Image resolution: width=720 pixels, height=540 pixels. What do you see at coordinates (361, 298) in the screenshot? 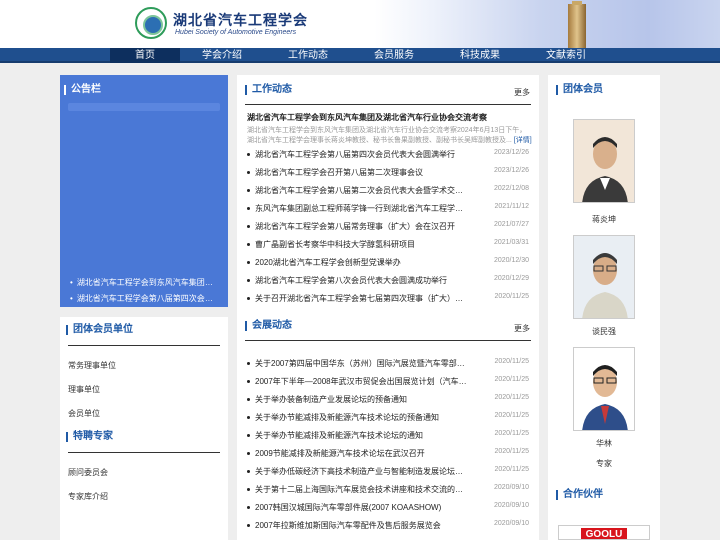
I see `news-title: 关于召开湖北省汽车工程学会第七届第四次理事（扩大）会议的通知` at bounding box center [361, 298].